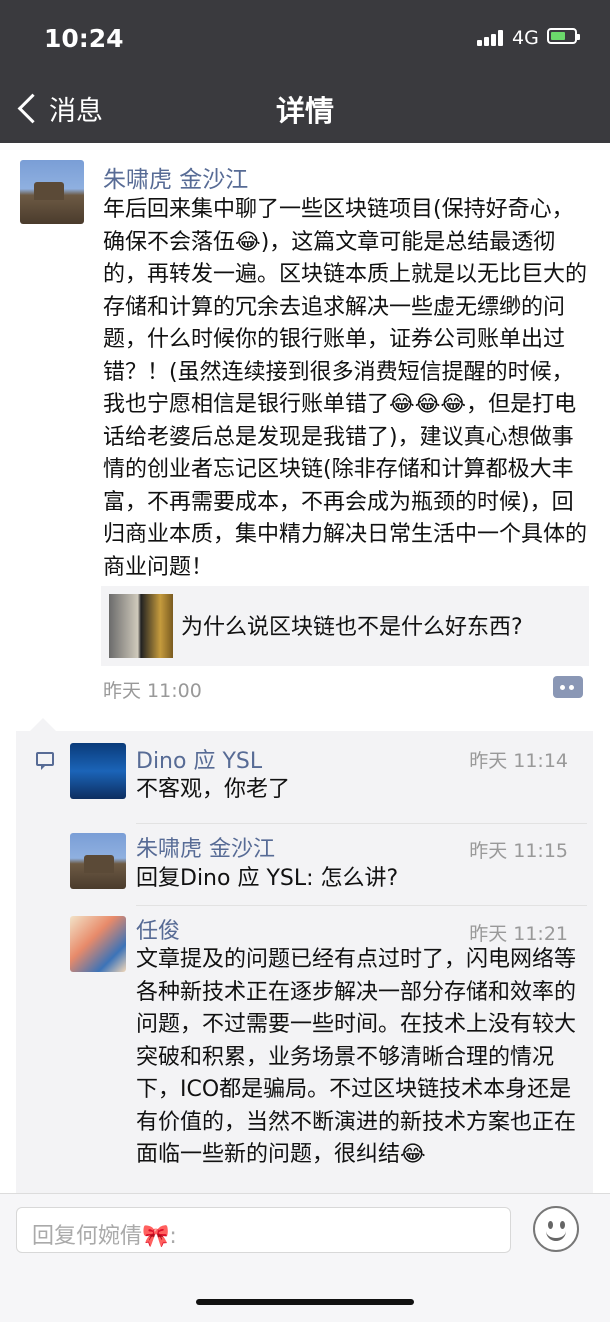 This screenshot has height=1322, width=610. I want to click on comment-author: 朱啸虎 金沙江, so click(205, 847).